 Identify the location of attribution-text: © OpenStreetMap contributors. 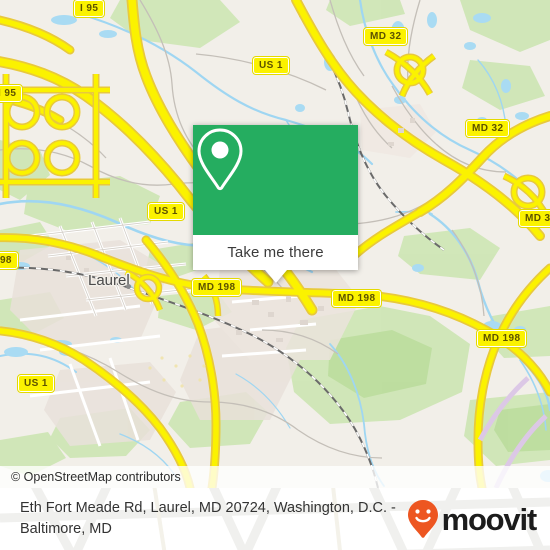
(96, 477).